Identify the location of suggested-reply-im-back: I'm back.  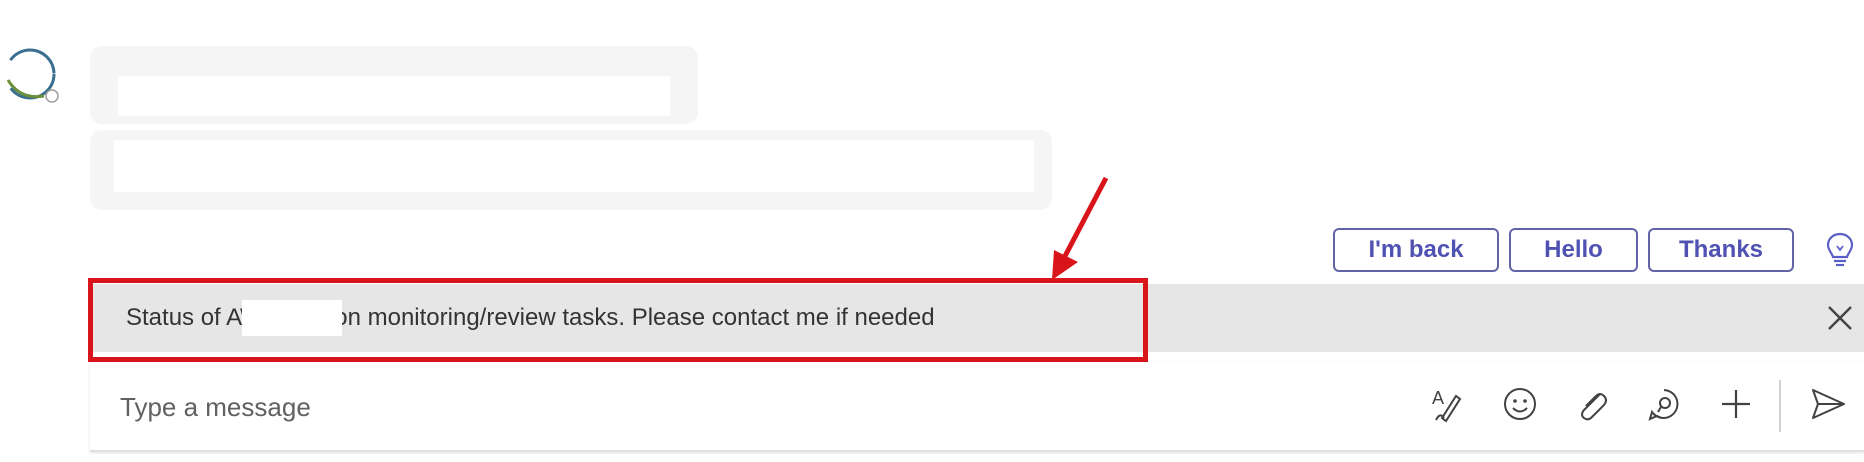
(1416, 250).